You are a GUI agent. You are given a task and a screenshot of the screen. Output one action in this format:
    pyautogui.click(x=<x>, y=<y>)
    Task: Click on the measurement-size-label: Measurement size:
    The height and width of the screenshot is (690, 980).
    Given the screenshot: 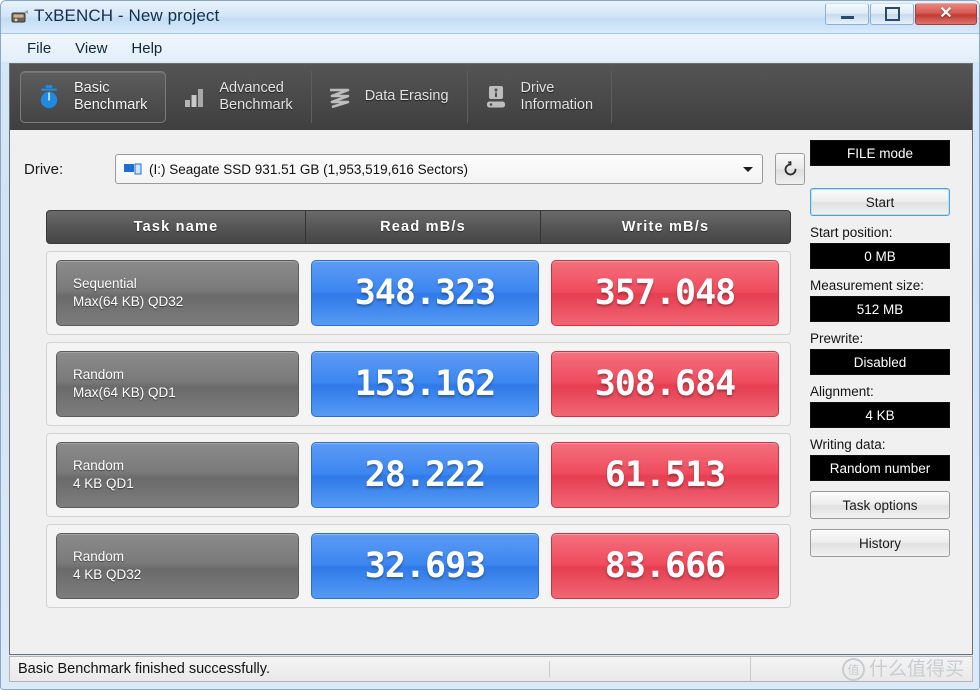 What is the action you would take?
    pyautogui.click(x=867, y=285)
    